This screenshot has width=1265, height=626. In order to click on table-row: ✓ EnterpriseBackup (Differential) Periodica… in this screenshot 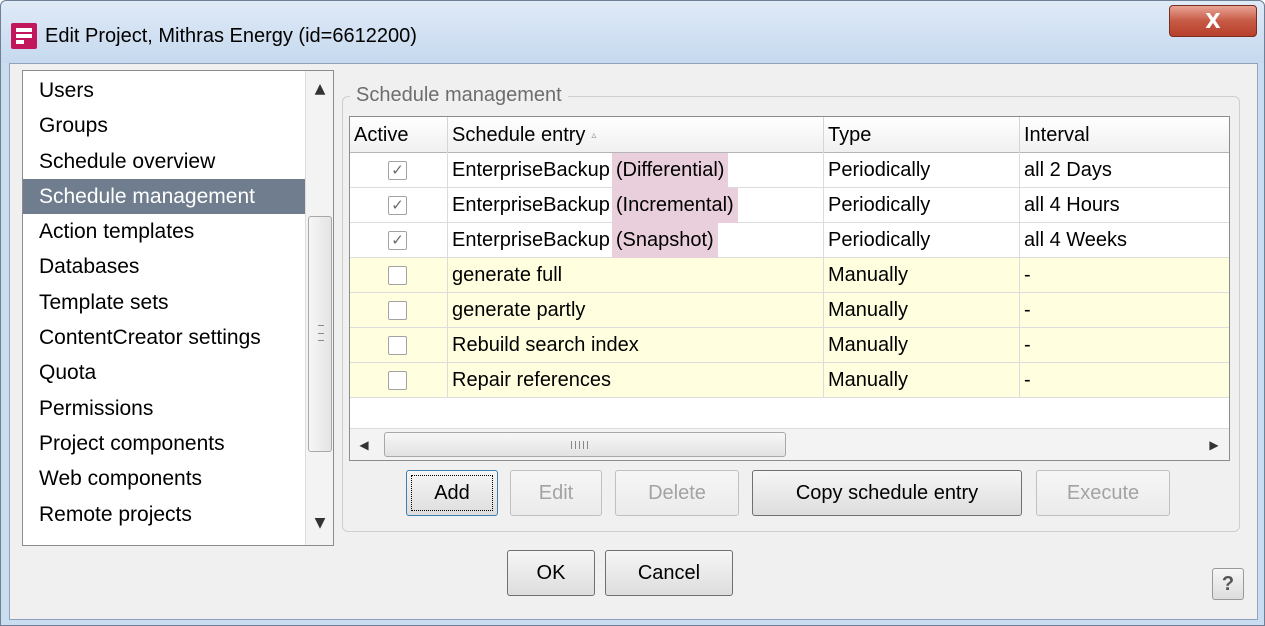, I will do `click(789, 170)`.